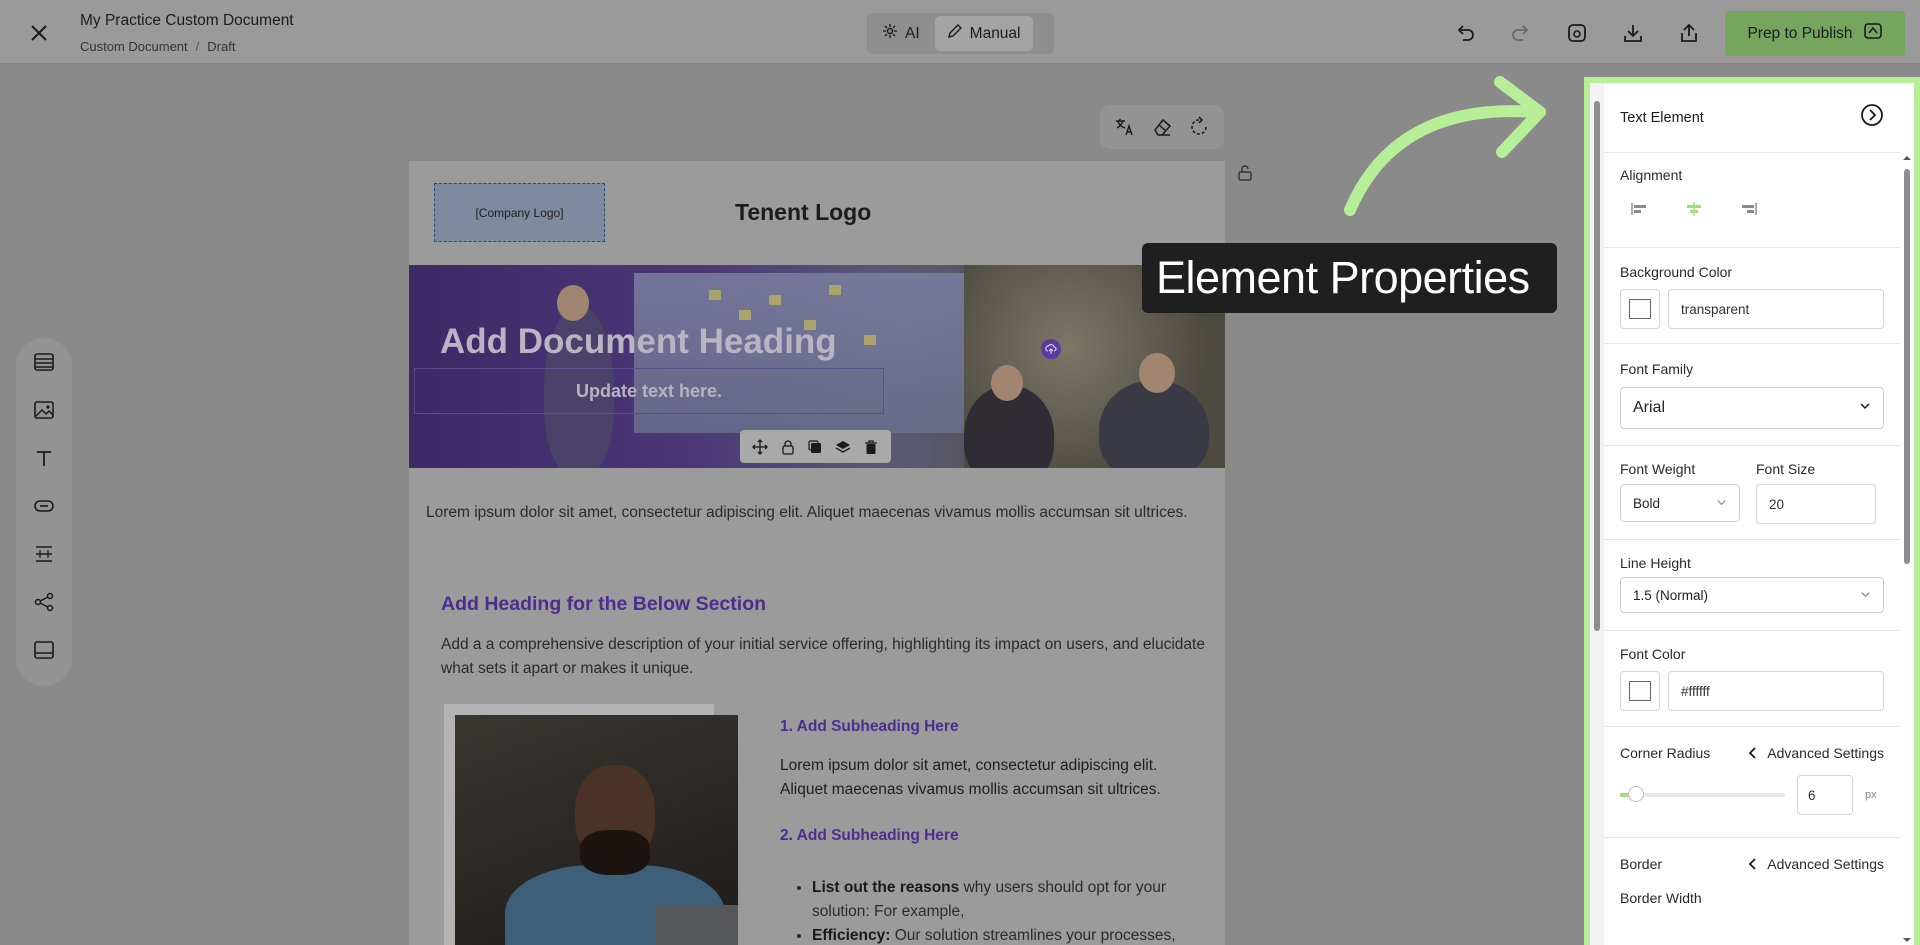  I want to click on reset-icon, so click(1199, 127).